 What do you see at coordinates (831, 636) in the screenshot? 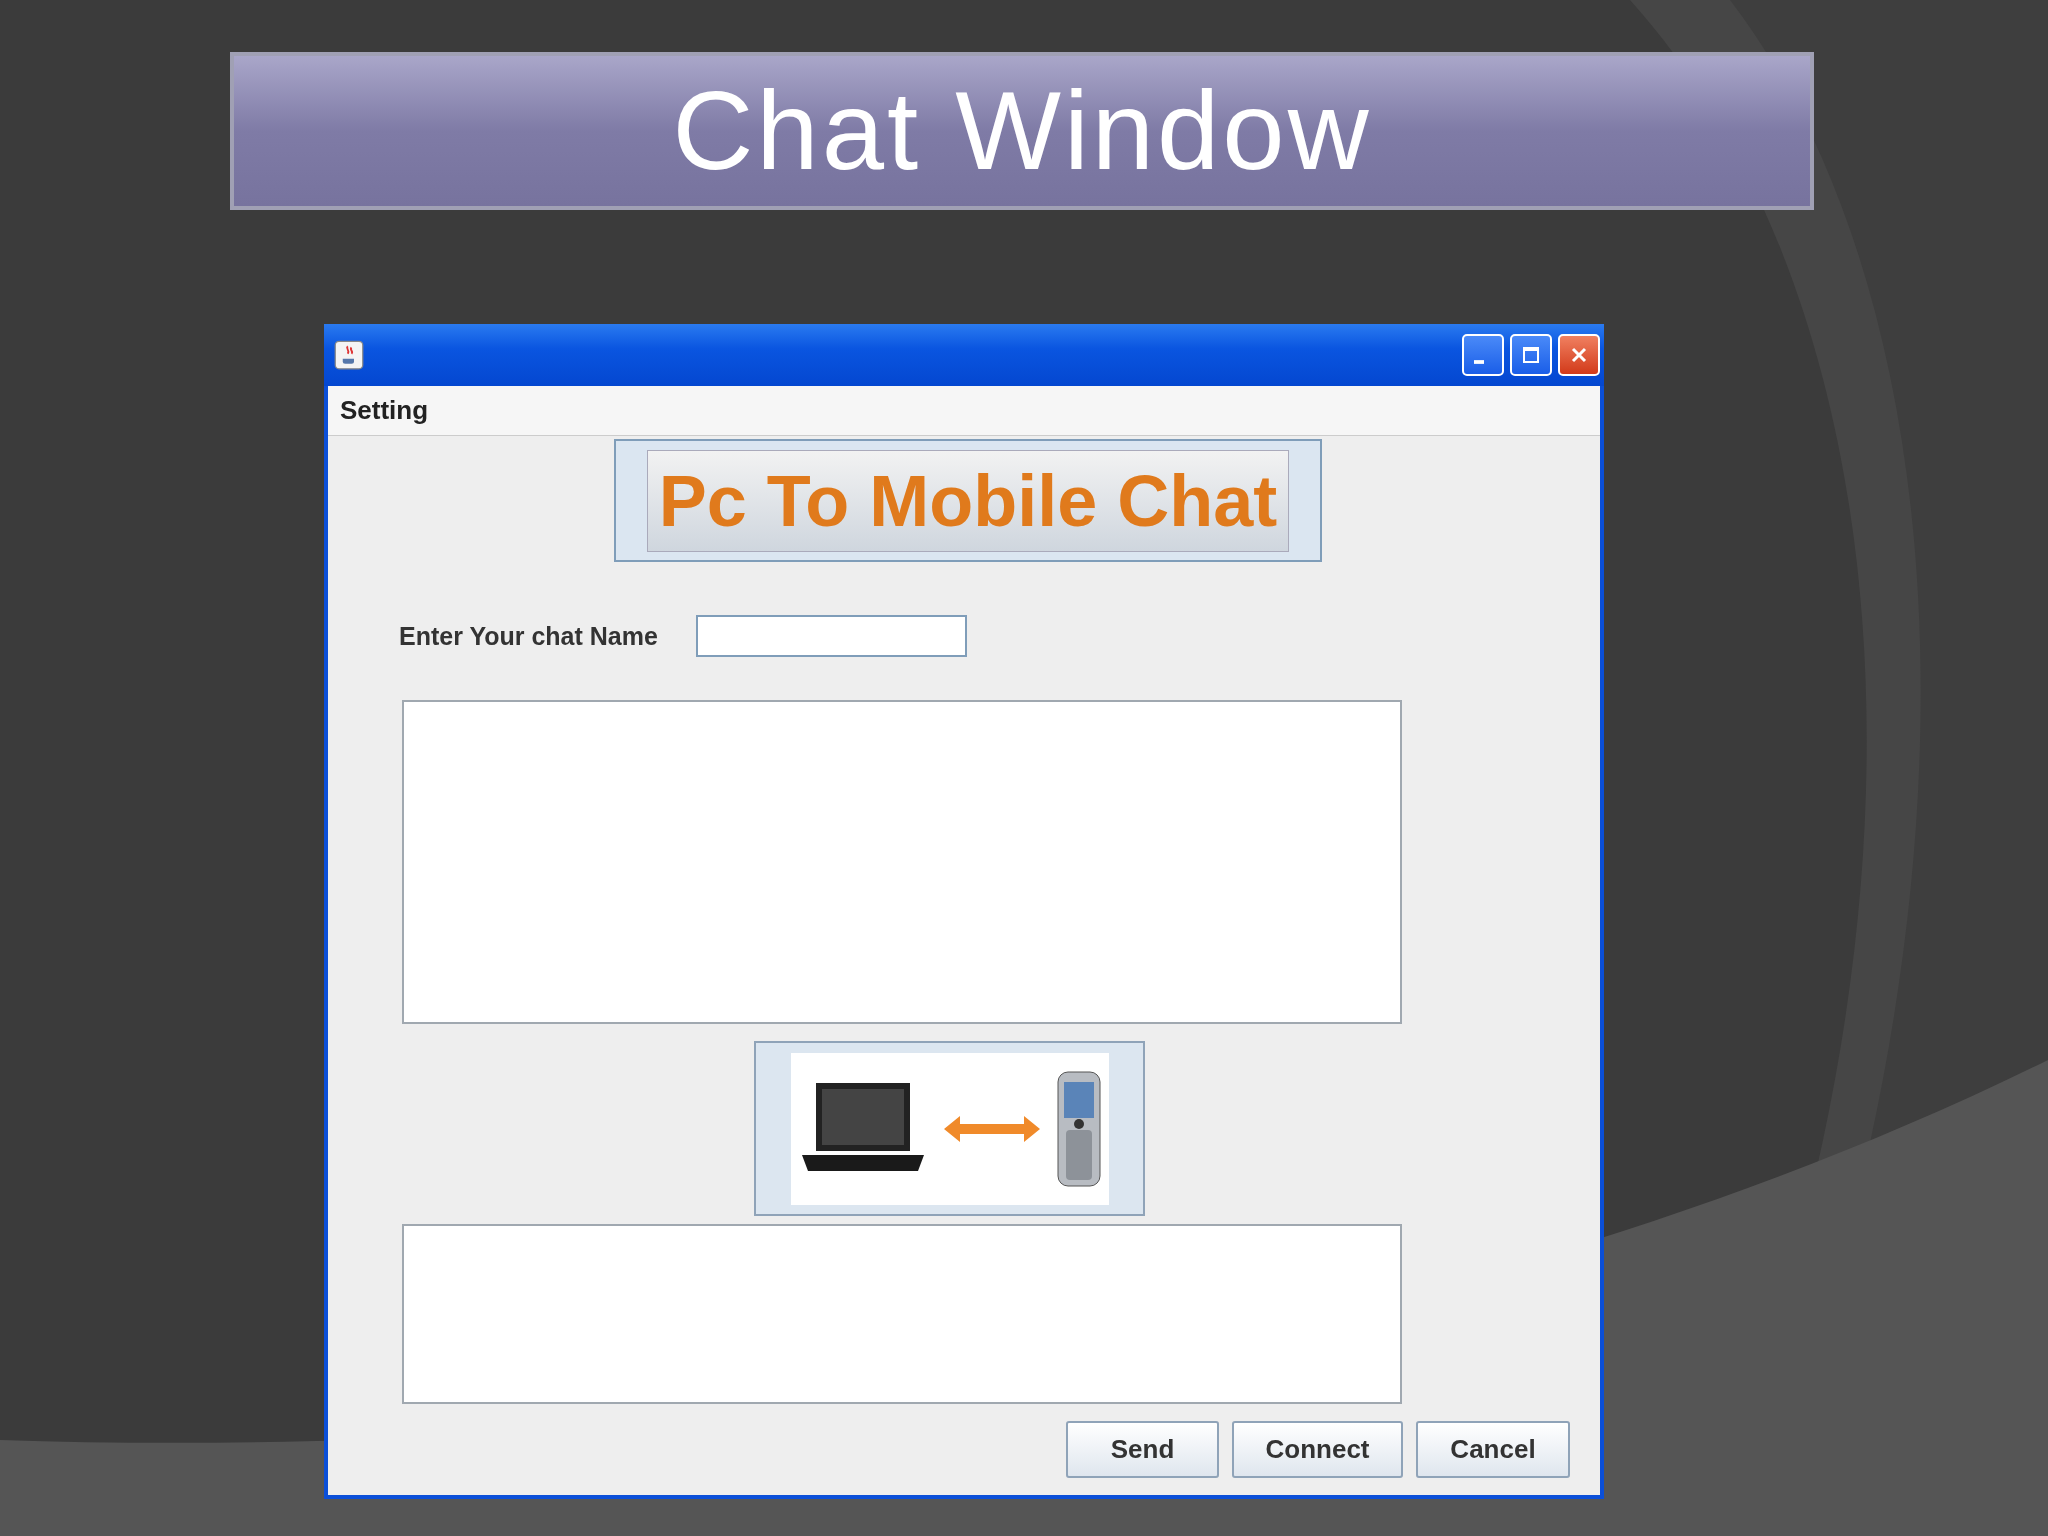
I see `name-field` at bounding box center [831, 636].